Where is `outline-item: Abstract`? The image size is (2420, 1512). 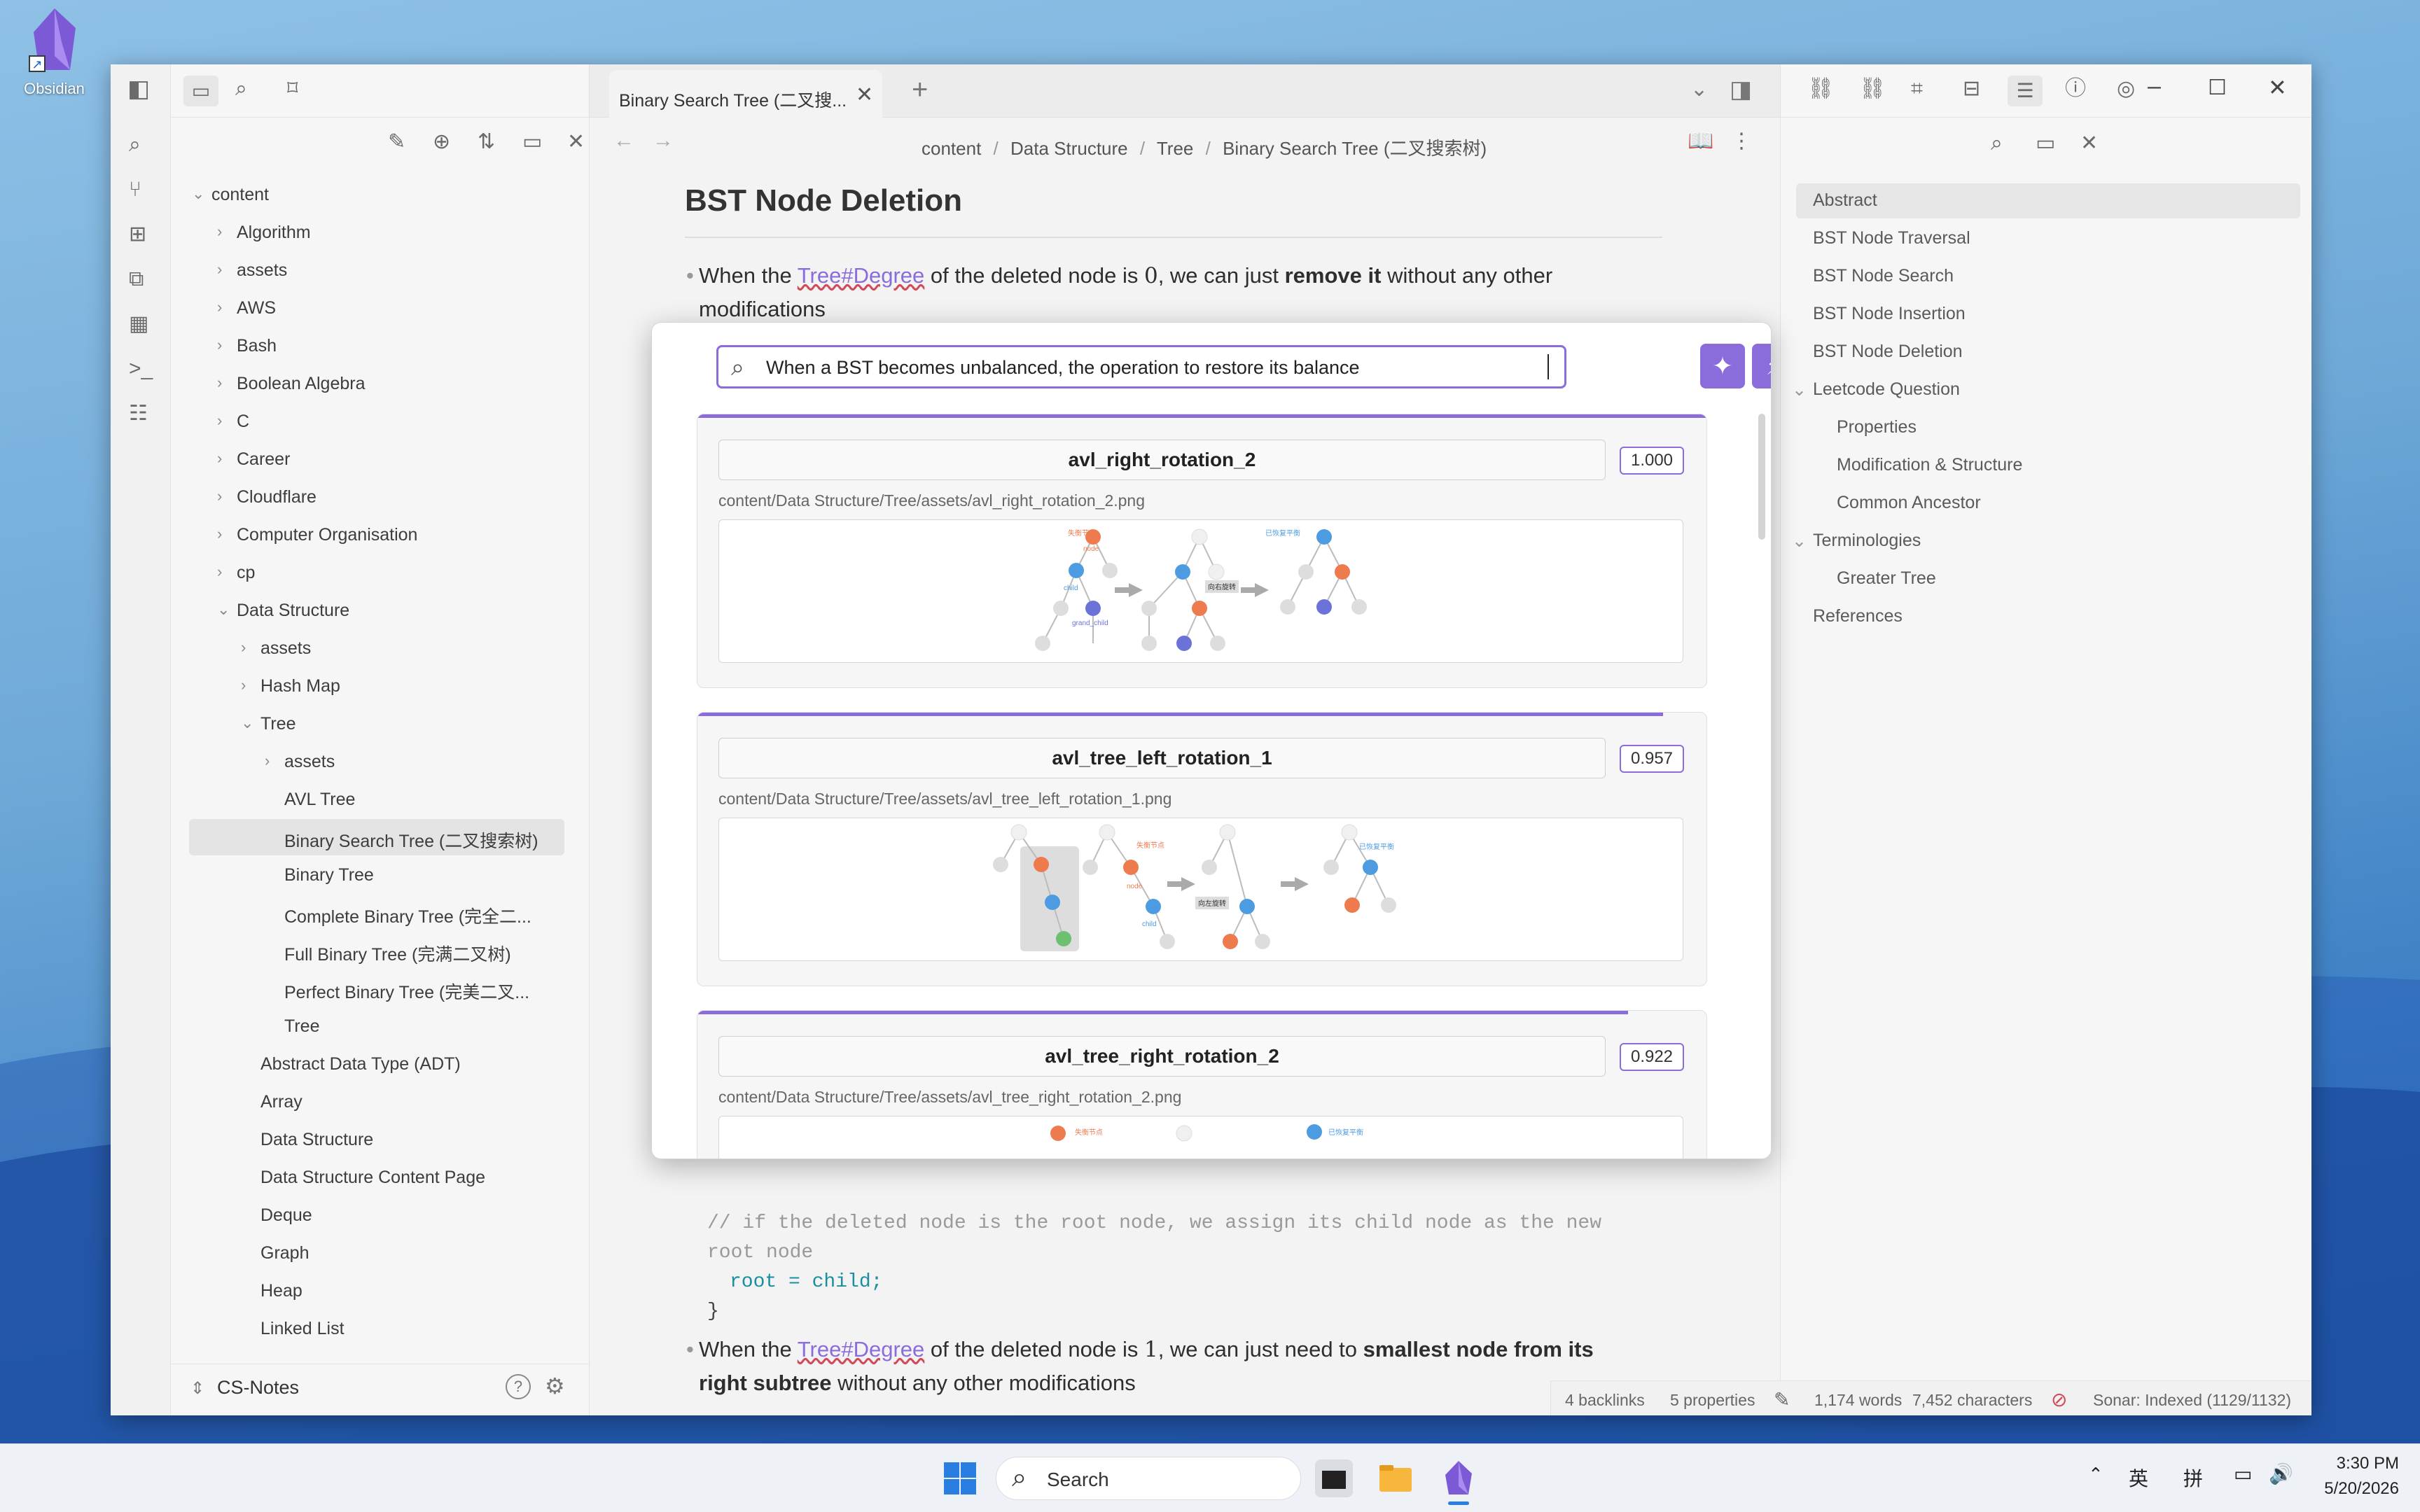 outline-item: Abstract is located at coordinates (1845, 200).